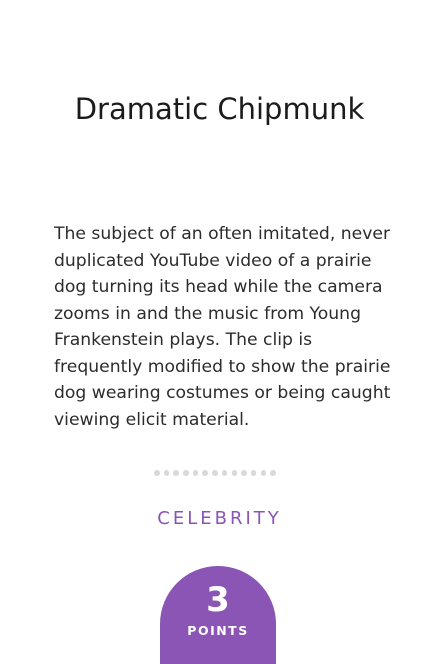 The height and width of the screenshot is (664, 439). Describe the element at coordinates (218, 600) in the screenshot. I see `points-value: 3` at that location.